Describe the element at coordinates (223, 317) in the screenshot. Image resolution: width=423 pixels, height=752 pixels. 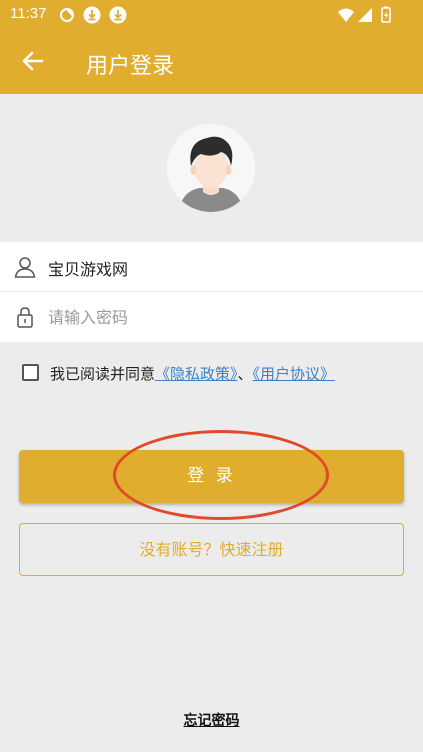
I see `password-input` at that location.